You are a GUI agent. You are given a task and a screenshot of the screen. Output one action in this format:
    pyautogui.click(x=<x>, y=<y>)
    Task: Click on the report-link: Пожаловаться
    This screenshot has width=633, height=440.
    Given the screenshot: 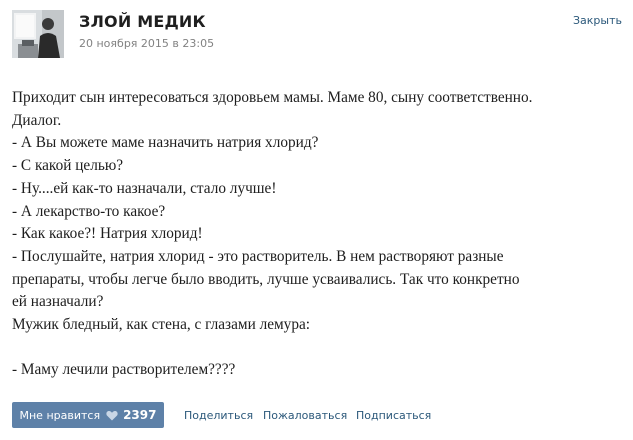 What is the action you would take?
    pyautogui.click(x=305, y=415)
    